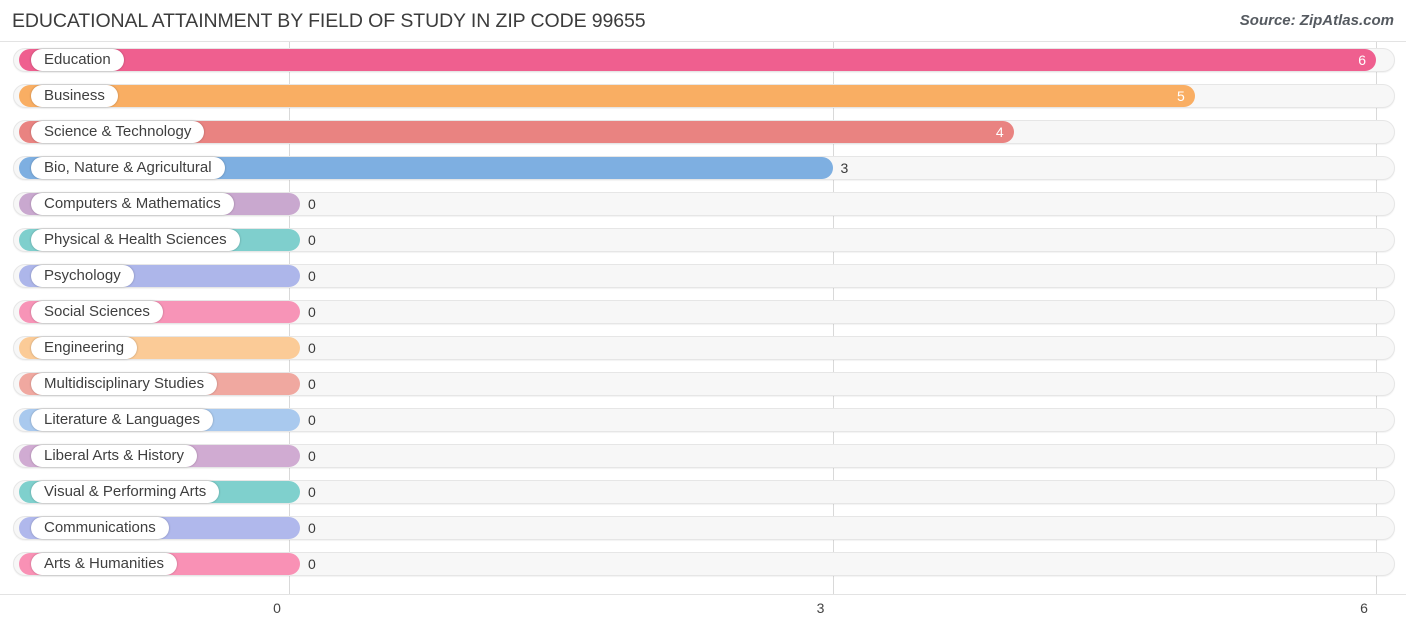  I want to click on bar-row: 0 Social Sciences, so click(703, 312).